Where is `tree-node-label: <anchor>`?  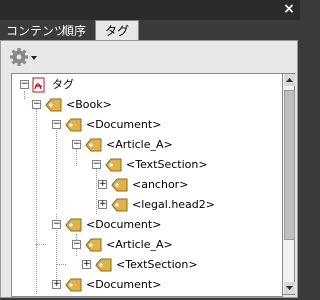 tree-node-label: <anchor> is located at coordinates (160, 184).